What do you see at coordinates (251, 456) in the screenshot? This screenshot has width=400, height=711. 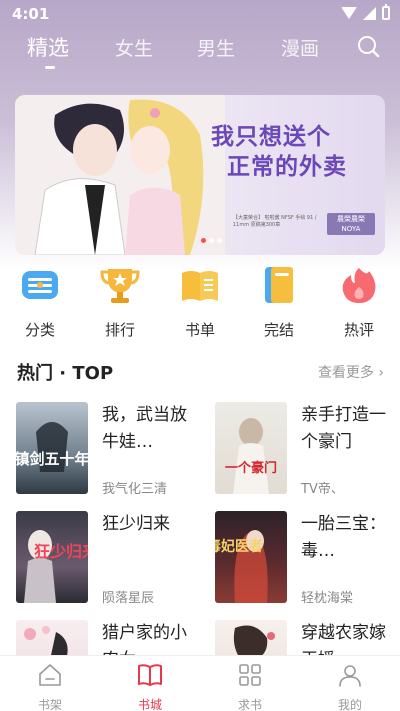 I see `book-cover-art: 一个豪门` at bounding box center [251, 456].